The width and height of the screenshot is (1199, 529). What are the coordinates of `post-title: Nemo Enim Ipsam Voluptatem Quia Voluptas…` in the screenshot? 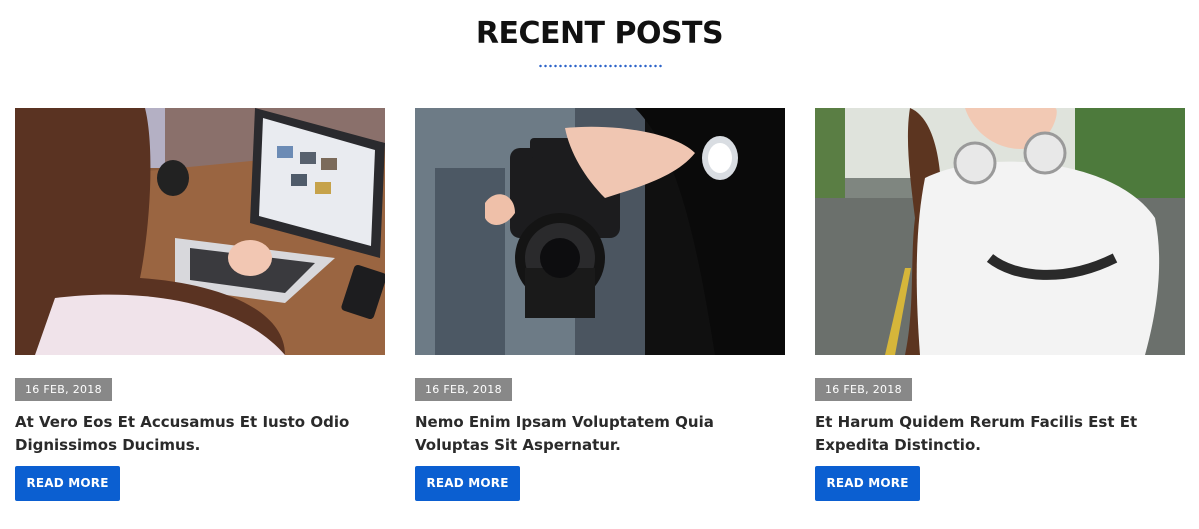 It's located at (600, 434).